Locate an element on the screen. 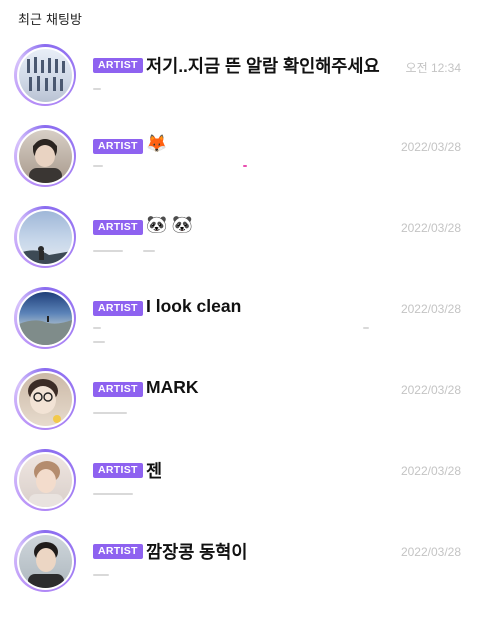 The width and height of the screenshot is (480, 628). chat-row: ARTIST 젠 2022/03/28 is located at coordinates (240, 485).